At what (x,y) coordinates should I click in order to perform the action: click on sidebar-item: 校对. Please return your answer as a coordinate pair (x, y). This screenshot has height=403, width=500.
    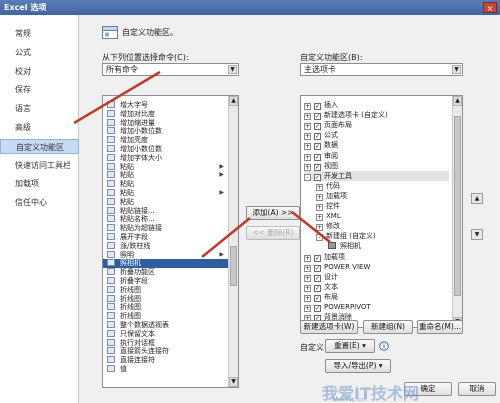
    Looking at the image, I should click on (39, 71).